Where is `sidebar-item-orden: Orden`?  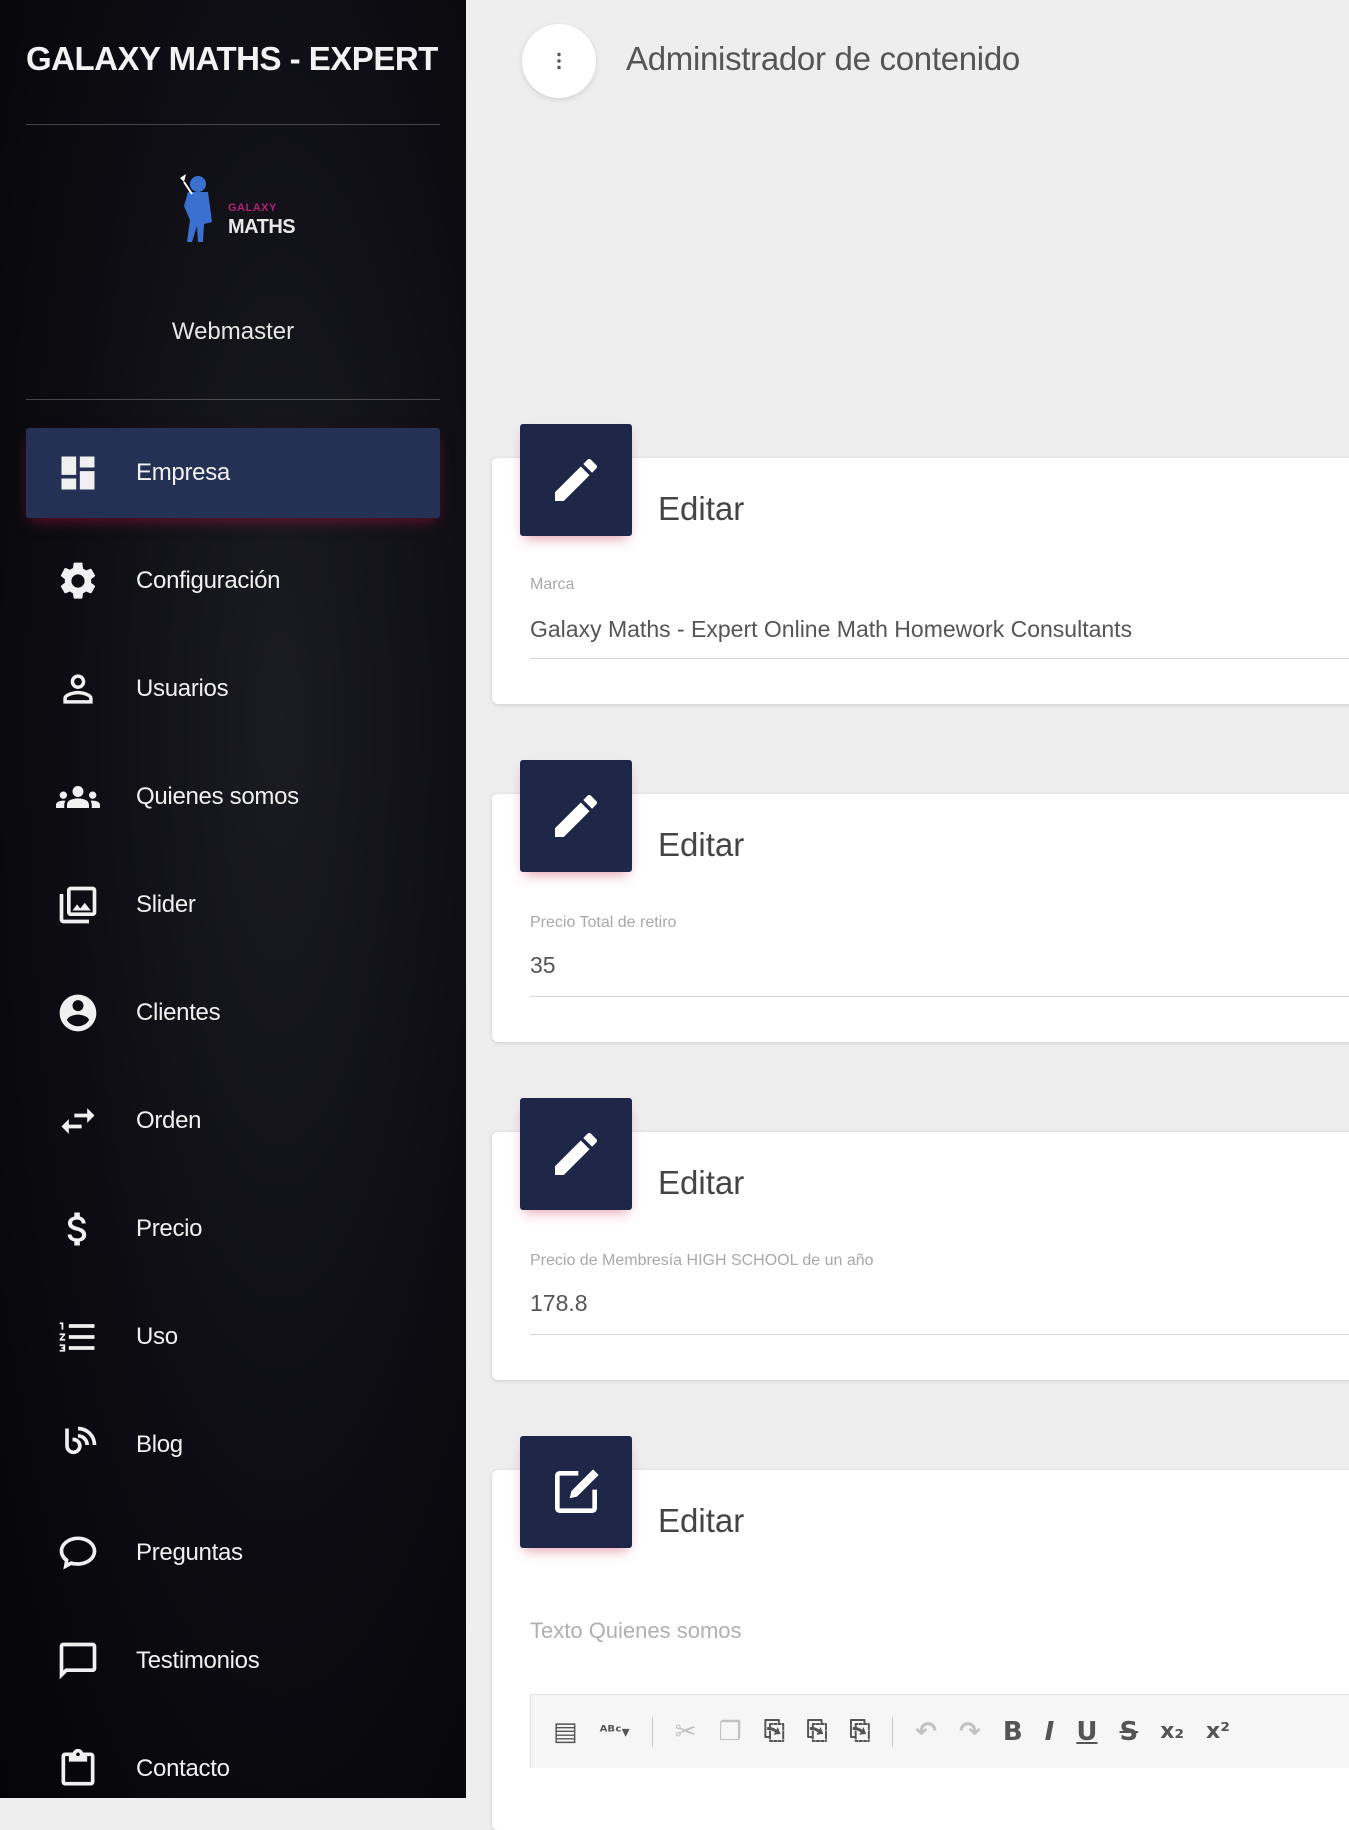
sidebar-item-orden: Orden is located at coordinates (233, 1121).